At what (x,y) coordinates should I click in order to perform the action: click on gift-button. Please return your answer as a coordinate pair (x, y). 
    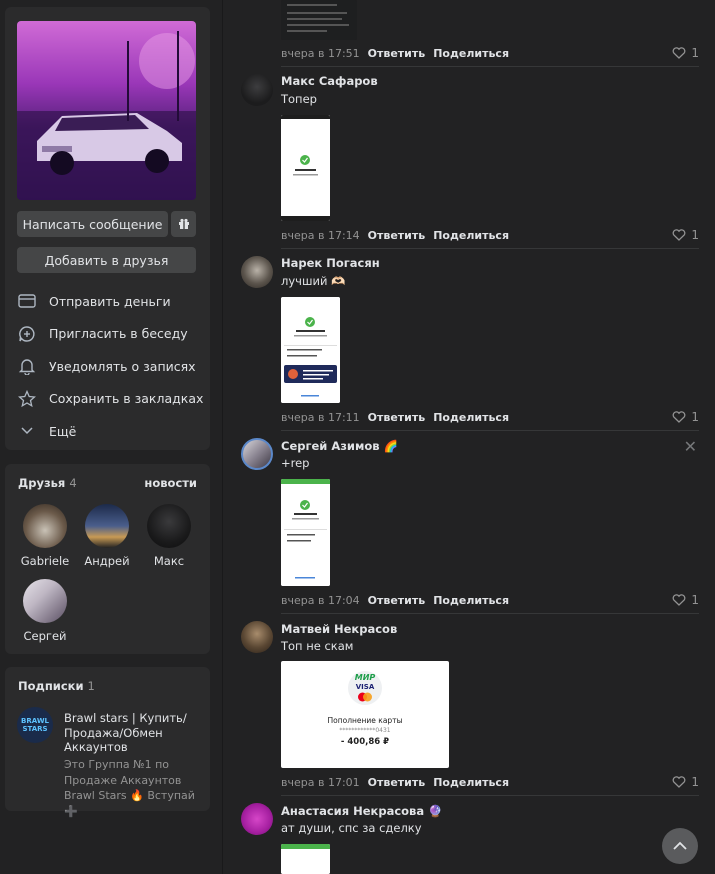
    Looking at the image, I should click on (183, 224).